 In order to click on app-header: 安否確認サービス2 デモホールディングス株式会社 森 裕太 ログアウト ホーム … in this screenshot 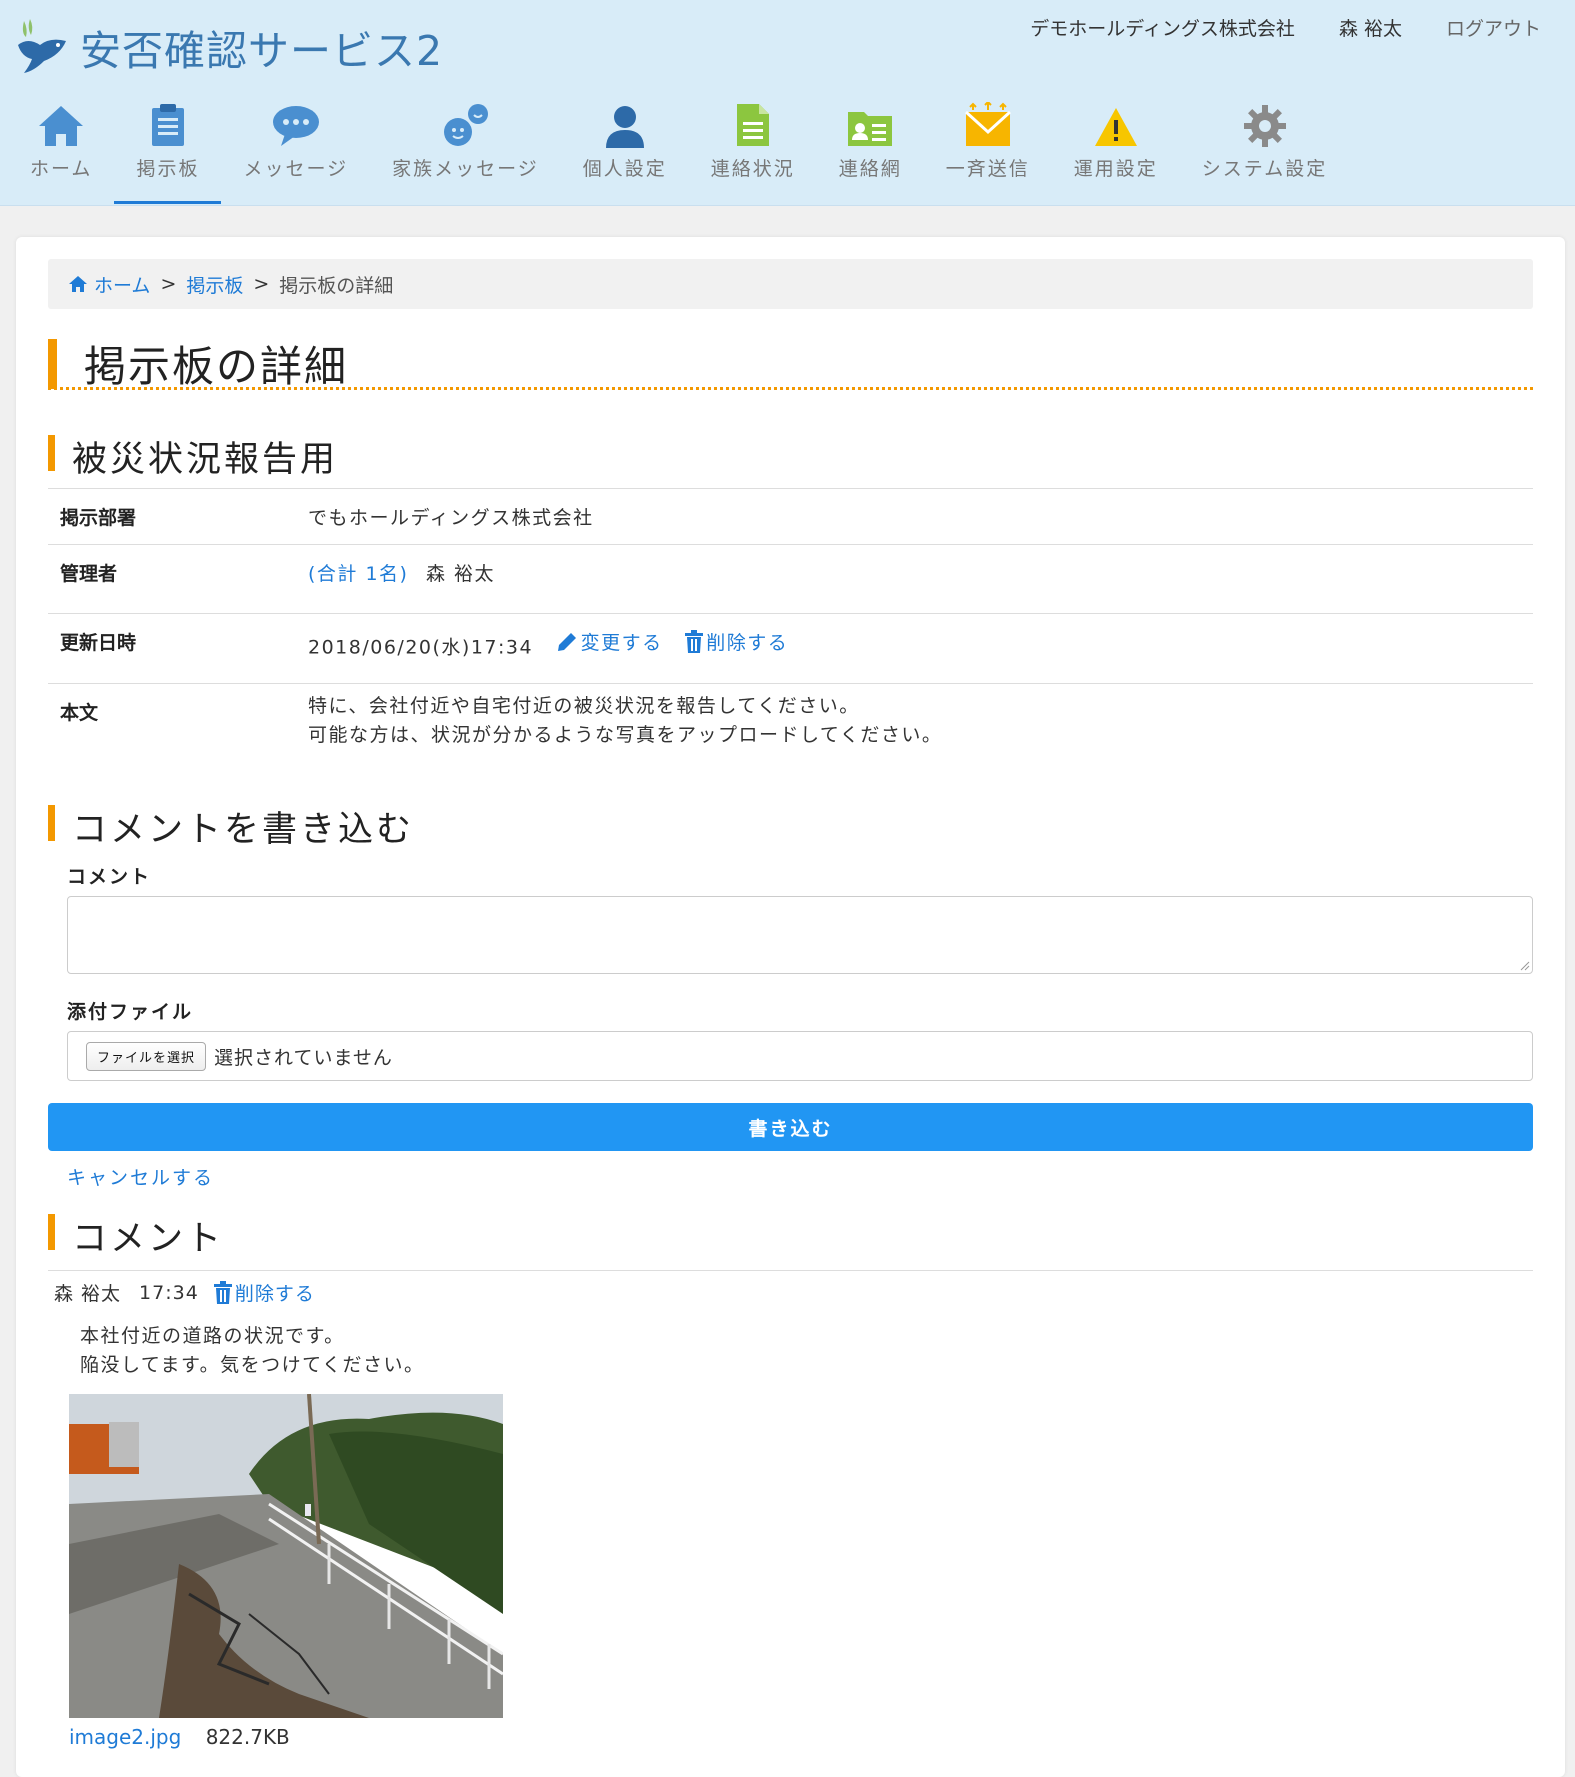, I will do `click(787, 103)`.